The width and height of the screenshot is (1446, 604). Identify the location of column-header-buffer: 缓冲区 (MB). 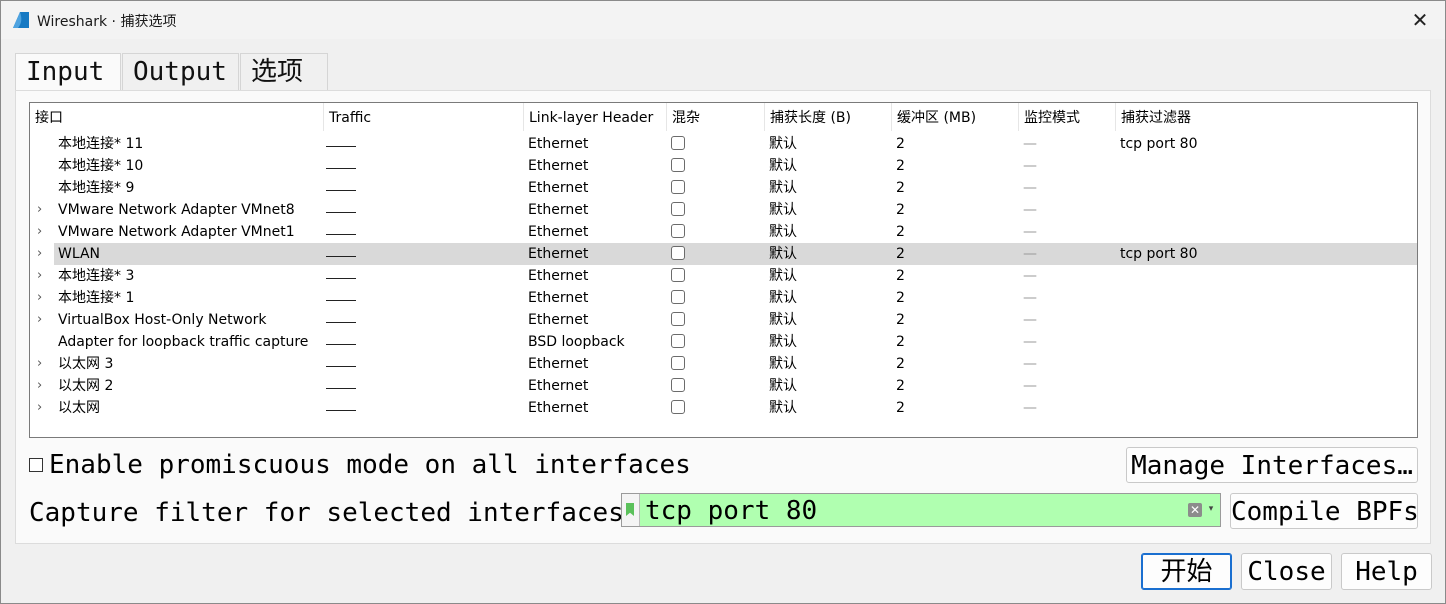
(955, 117).